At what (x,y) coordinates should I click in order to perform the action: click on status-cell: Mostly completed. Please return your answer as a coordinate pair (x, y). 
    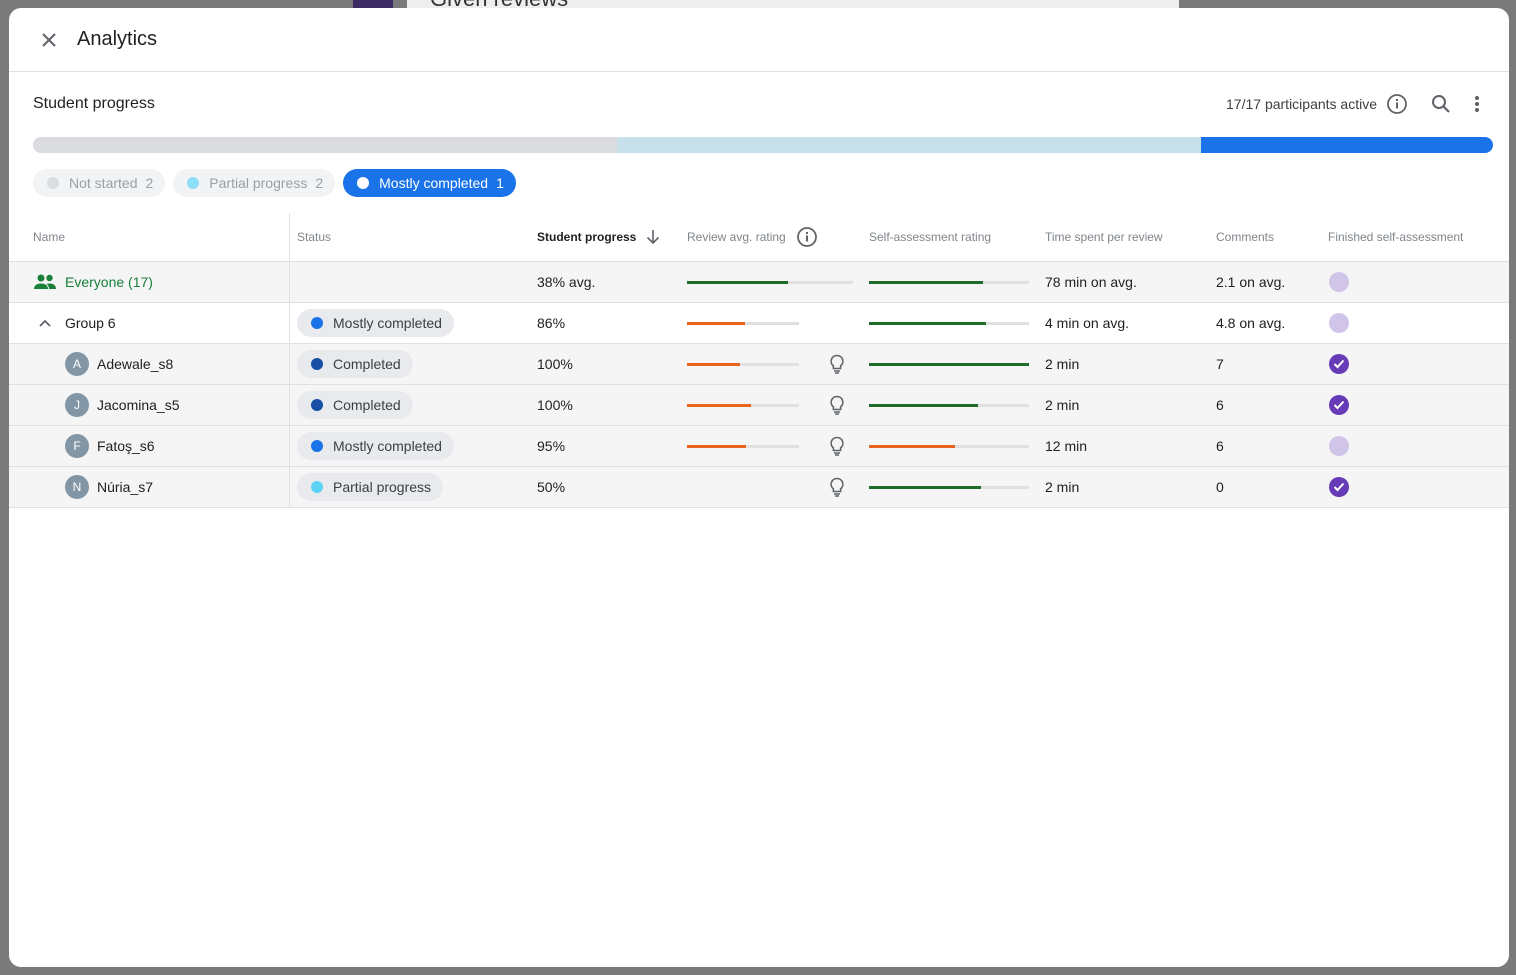
    Looking at the image, I should click on (375, 323).